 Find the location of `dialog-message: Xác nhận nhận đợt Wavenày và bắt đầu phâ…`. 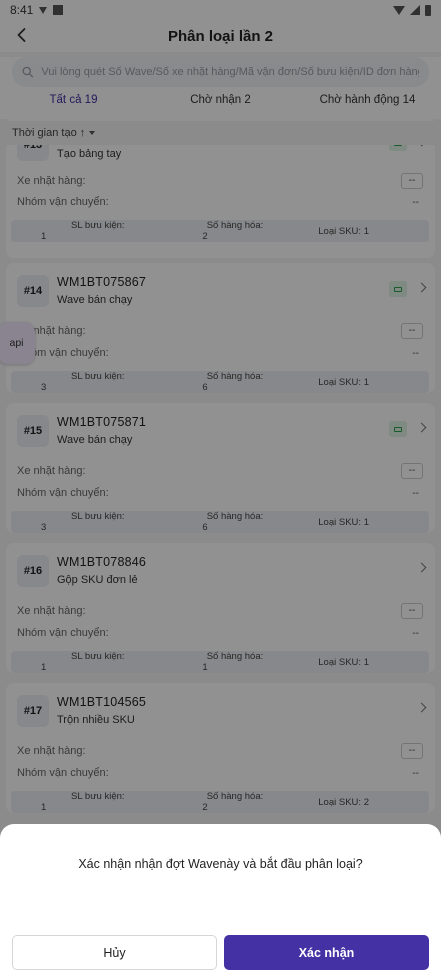

dialog-message: Xác nhận nhận đợt Wavenày và bắt đầu phâ… is located at coordinates (220, 864).